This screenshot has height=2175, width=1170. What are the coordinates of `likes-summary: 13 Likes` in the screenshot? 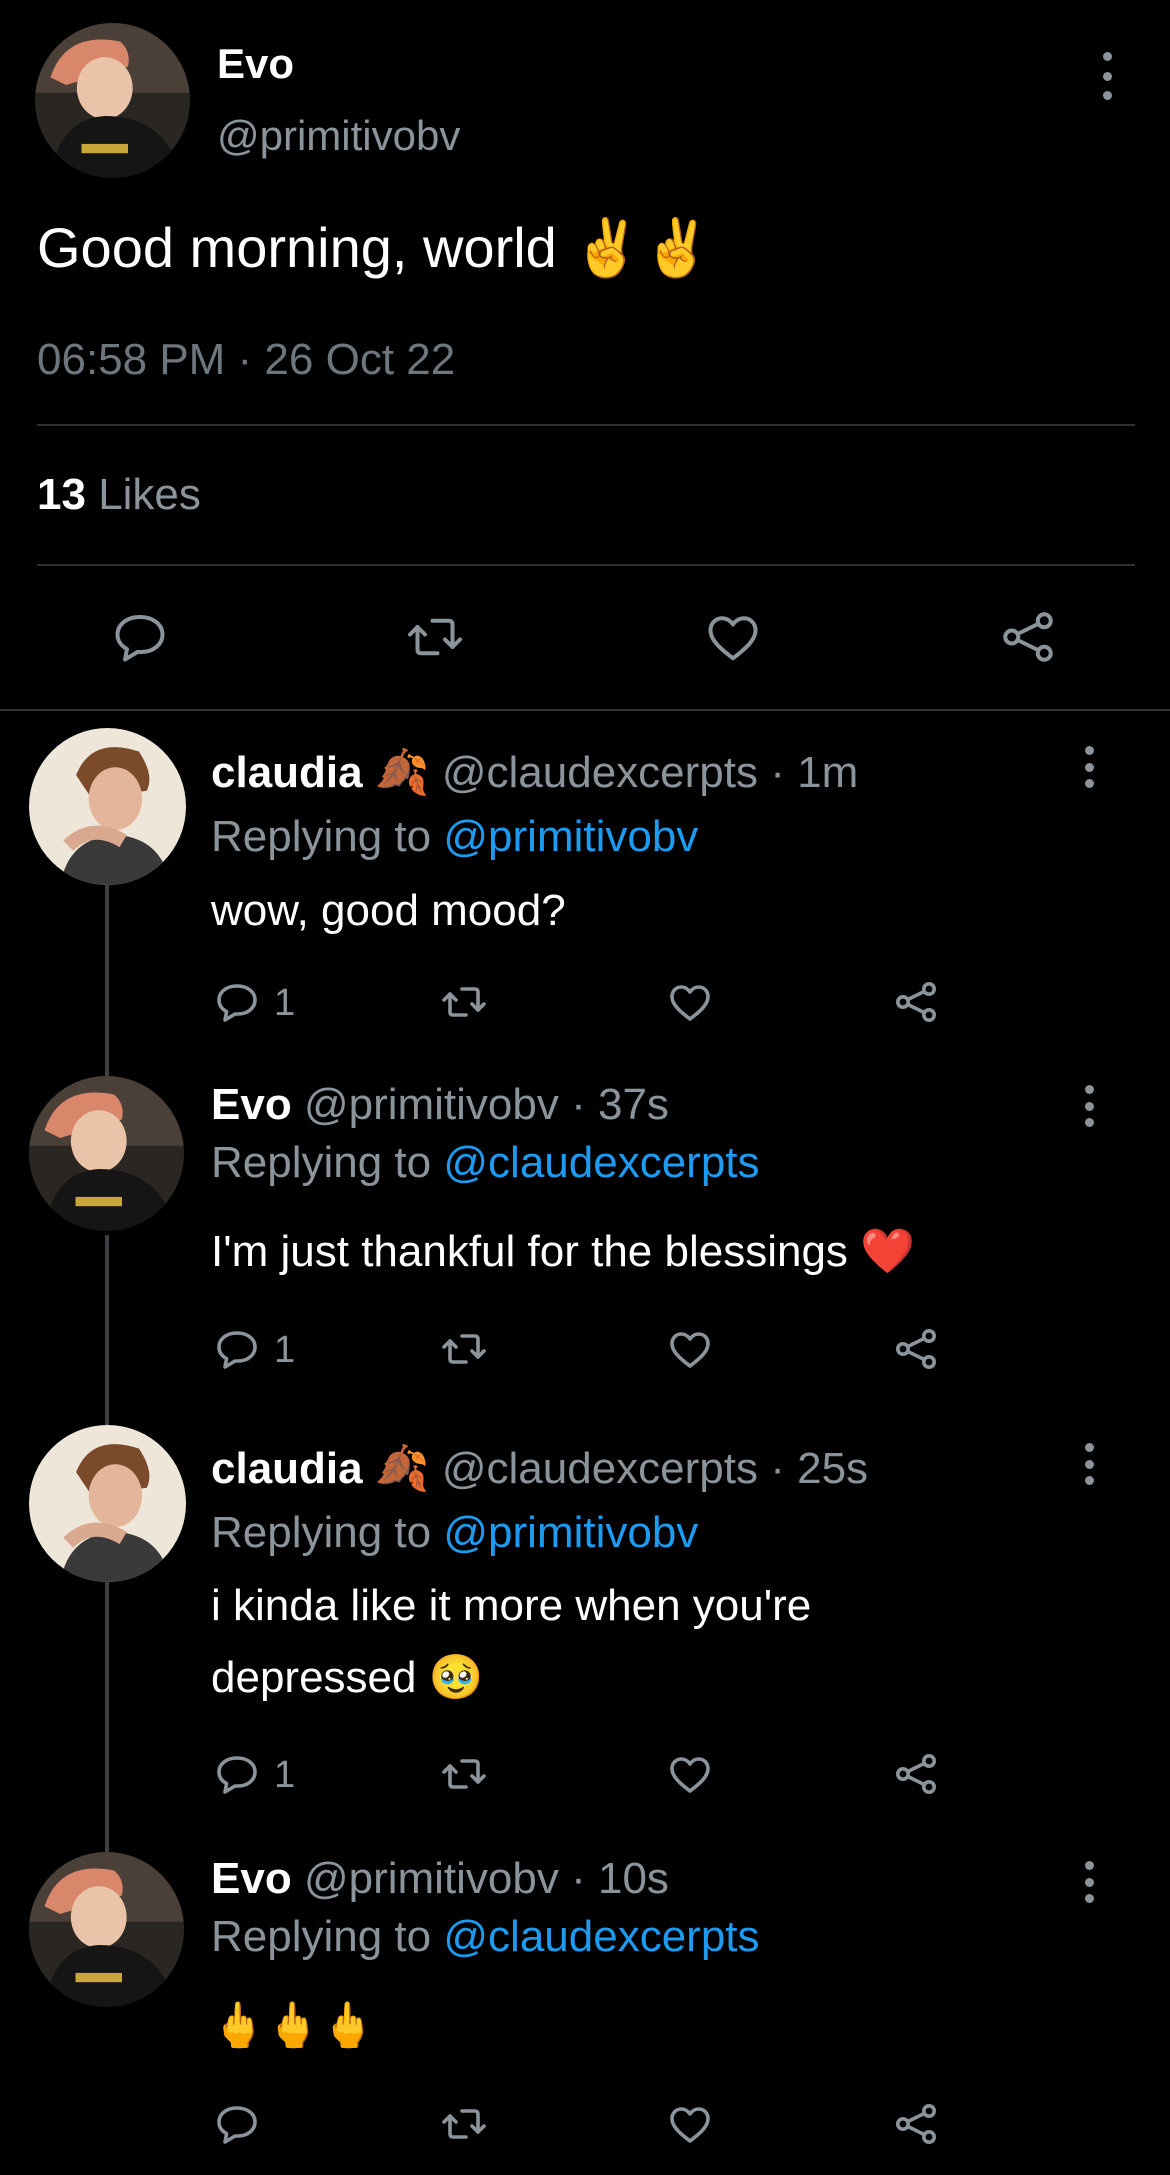 It's located at (119, 495).